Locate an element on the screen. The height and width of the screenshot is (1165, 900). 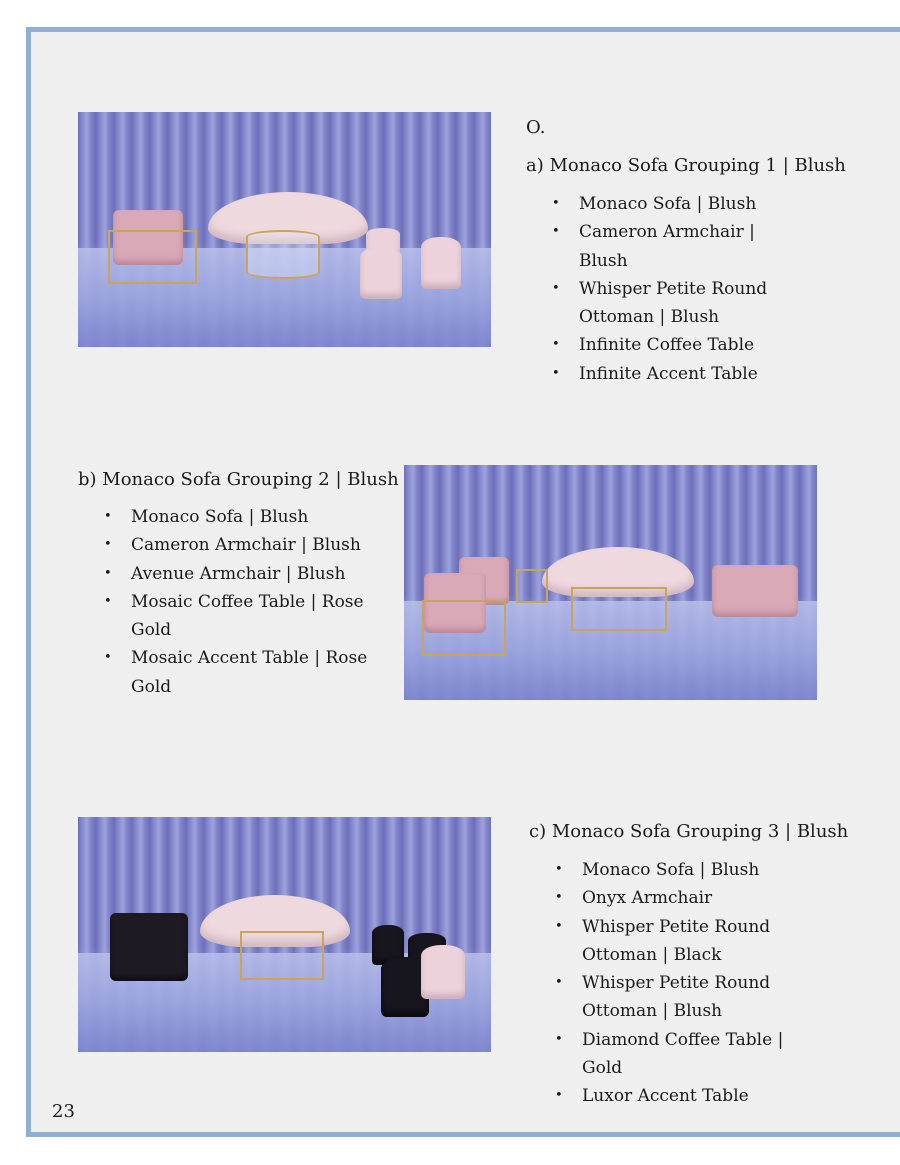
grouping-2-title: b) Monaco Sofa Grouping 2 | Blush is located at coordinates (238, 479).